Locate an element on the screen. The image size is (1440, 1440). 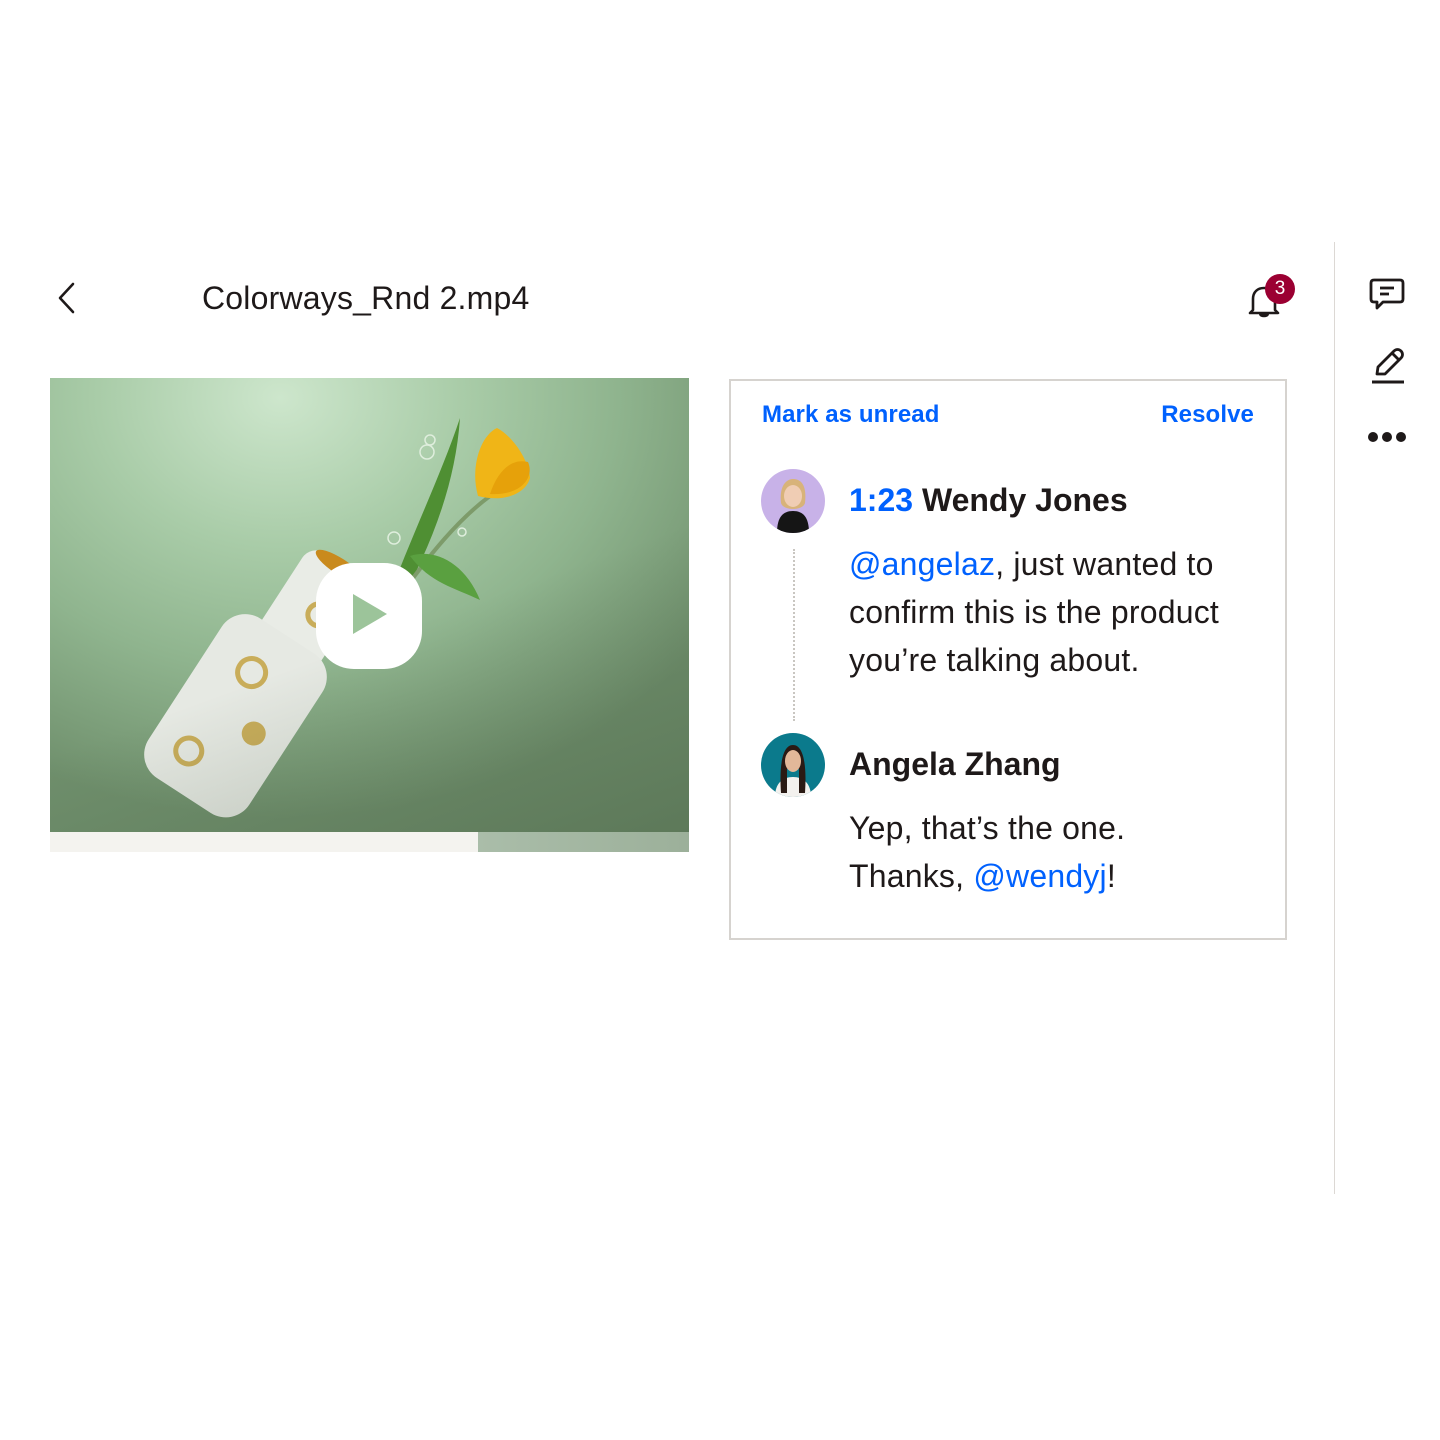
avatar-angela-zhang is located at coordinates (793, 765).